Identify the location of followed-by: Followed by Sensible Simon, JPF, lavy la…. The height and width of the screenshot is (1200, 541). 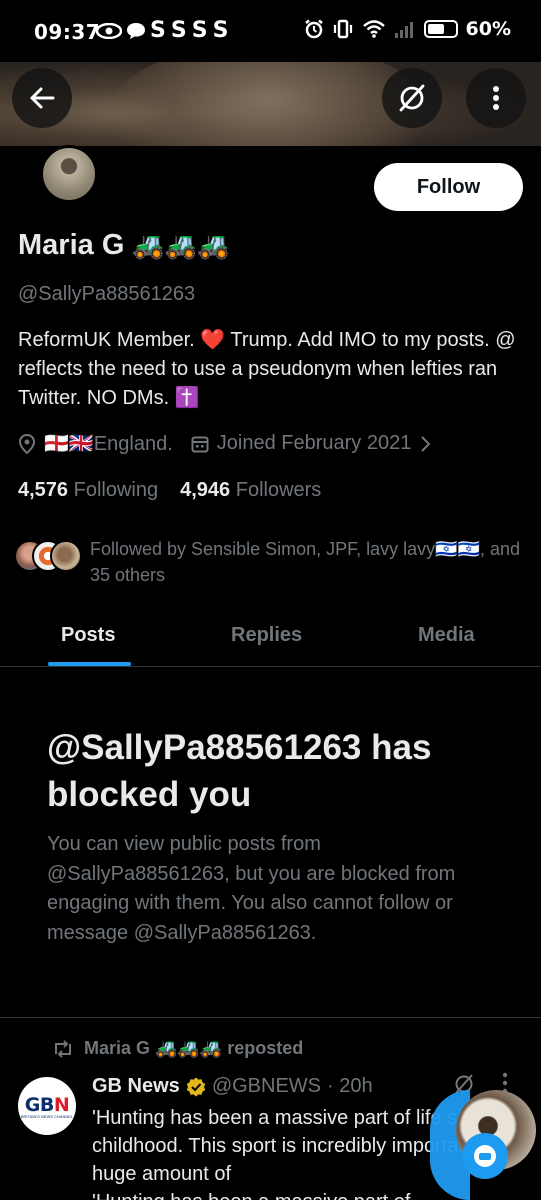
(267, 562).